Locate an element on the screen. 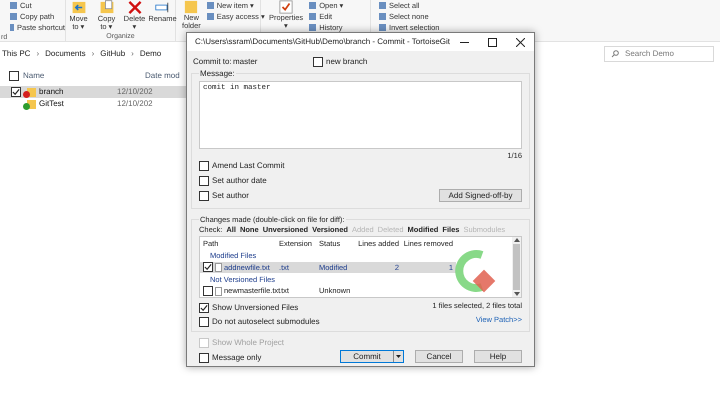 The width and height of the screenshot is (720, 404). column-header: Name is located at coordinates (82, 76).